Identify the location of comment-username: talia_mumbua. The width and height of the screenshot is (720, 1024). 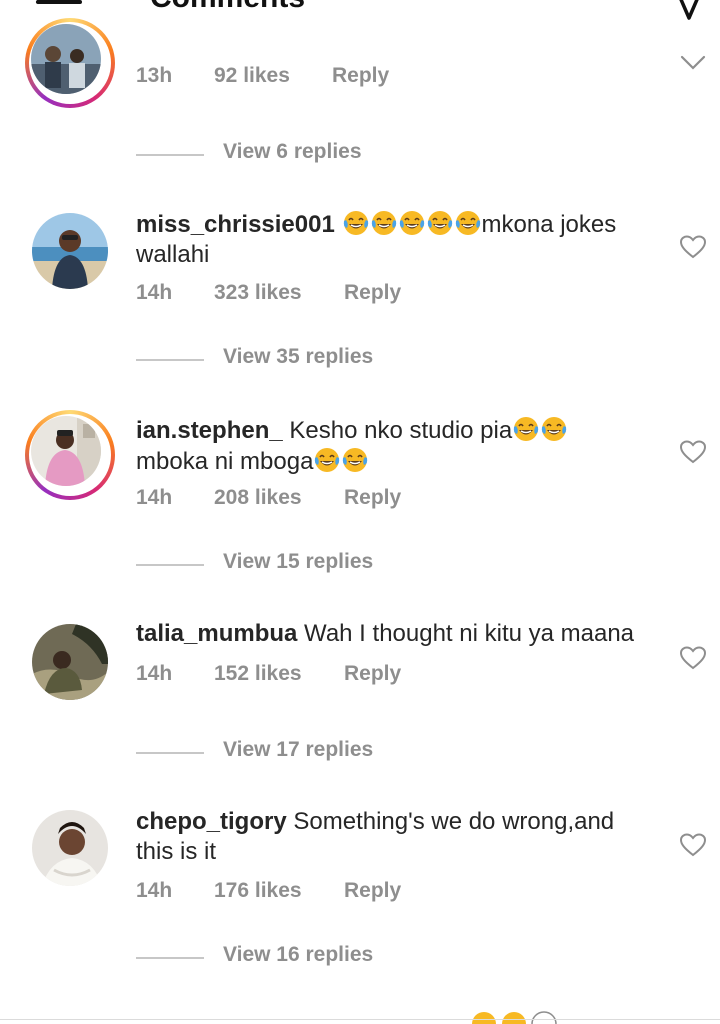
(216, 633).